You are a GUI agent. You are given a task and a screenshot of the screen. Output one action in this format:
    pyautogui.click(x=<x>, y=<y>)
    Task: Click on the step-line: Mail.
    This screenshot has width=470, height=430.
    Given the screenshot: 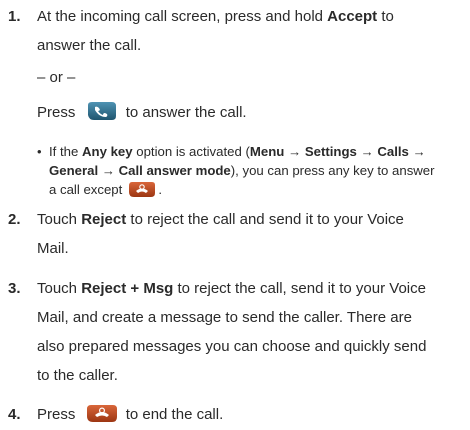 What is the action you would take?
    pyautogui.click(x=53, y=248)
    